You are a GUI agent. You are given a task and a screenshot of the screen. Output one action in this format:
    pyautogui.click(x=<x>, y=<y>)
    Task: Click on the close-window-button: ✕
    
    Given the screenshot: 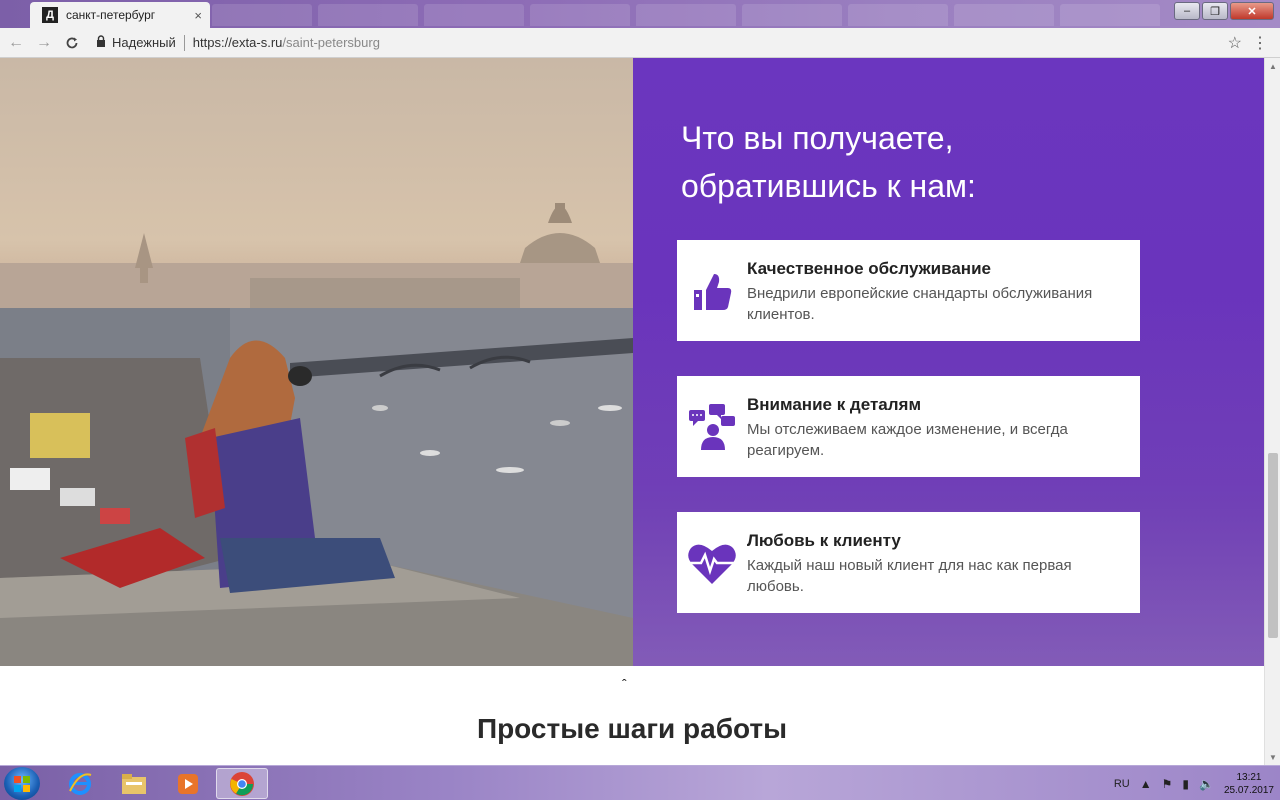 What is the action you would take?
    pyautogui.click(x=1252, y=11)
    